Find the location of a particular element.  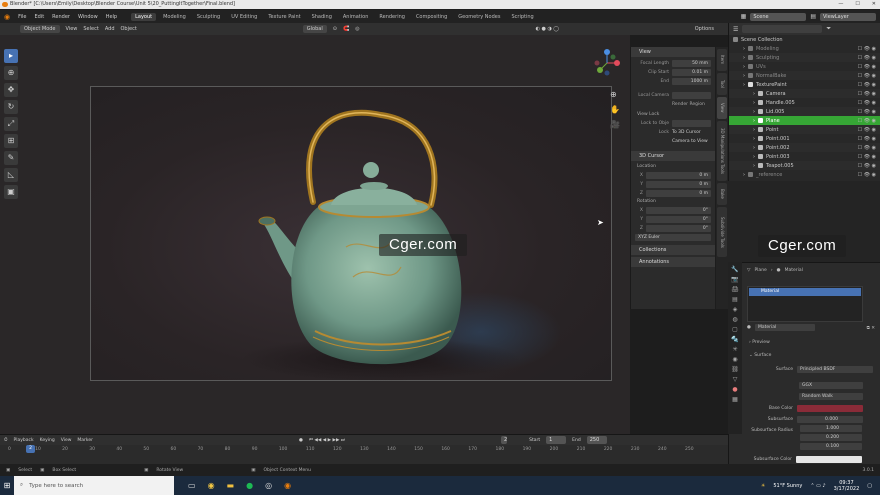

tool-tab-icon: 🔧 is located at coordinates (734, 269).